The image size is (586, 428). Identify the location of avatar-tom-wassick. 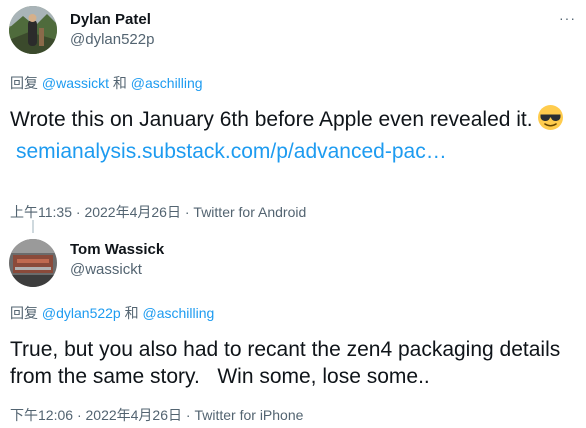
(33, 263).